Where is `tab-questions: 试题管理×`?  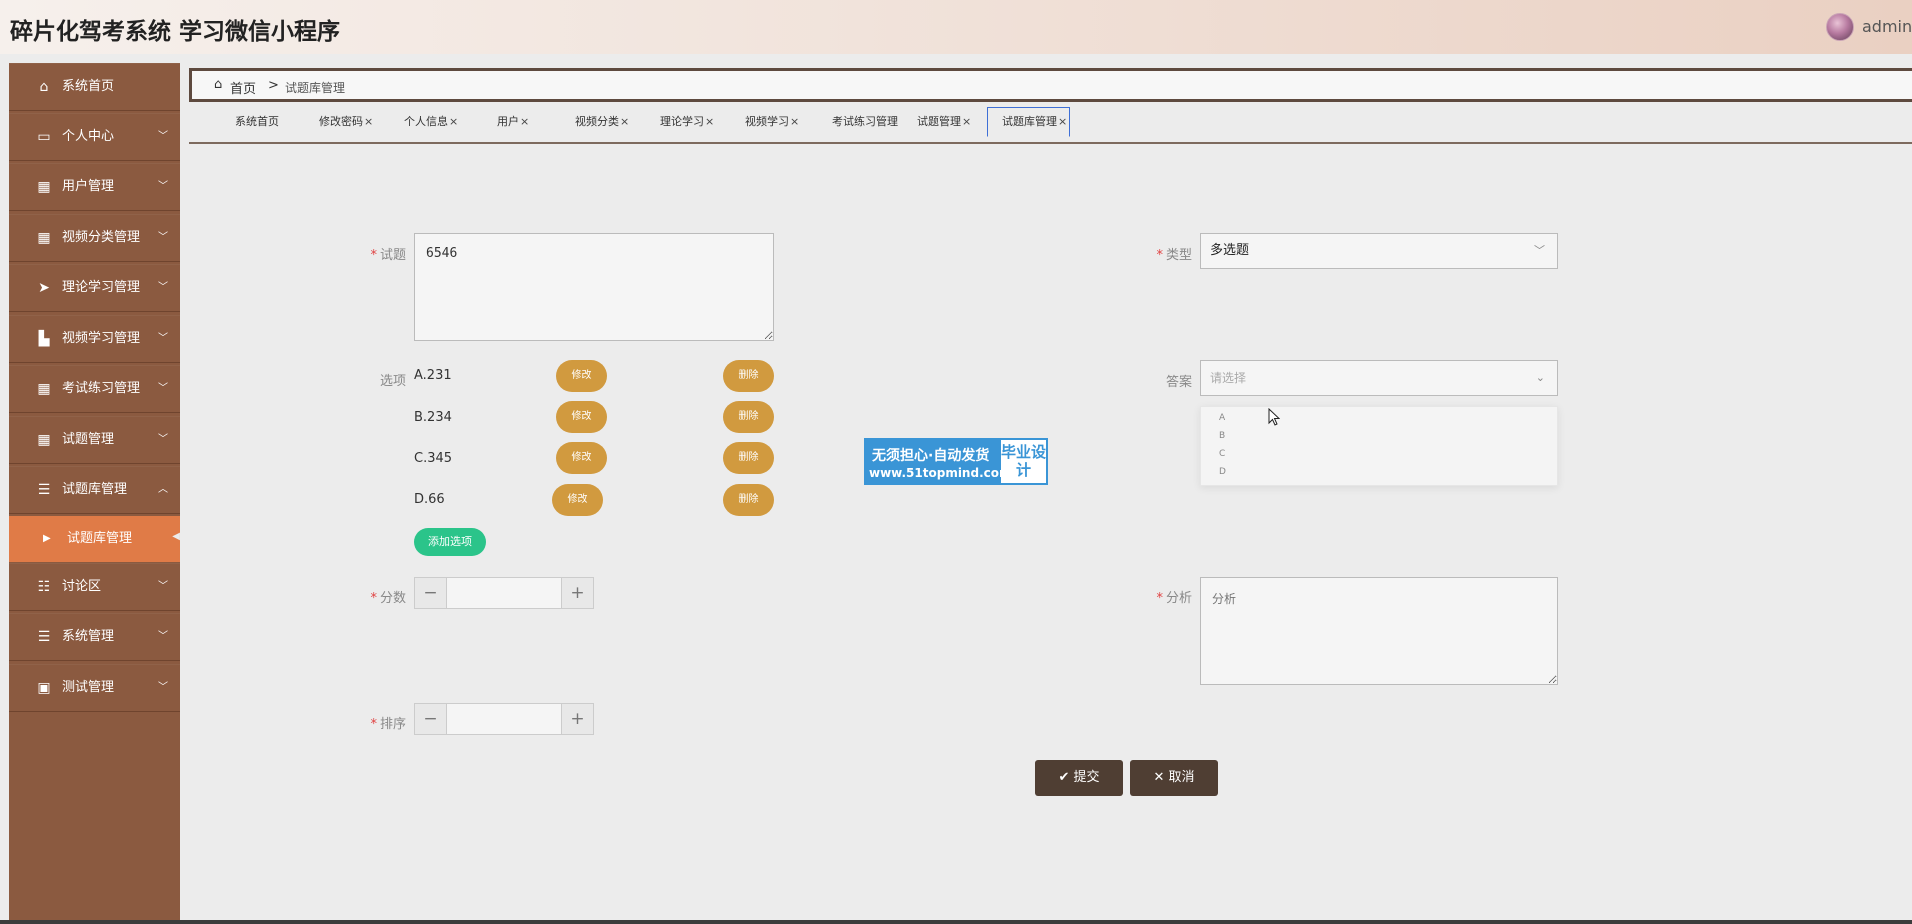 tab-questions: 试题管理× is located at coordinates (944, 122).